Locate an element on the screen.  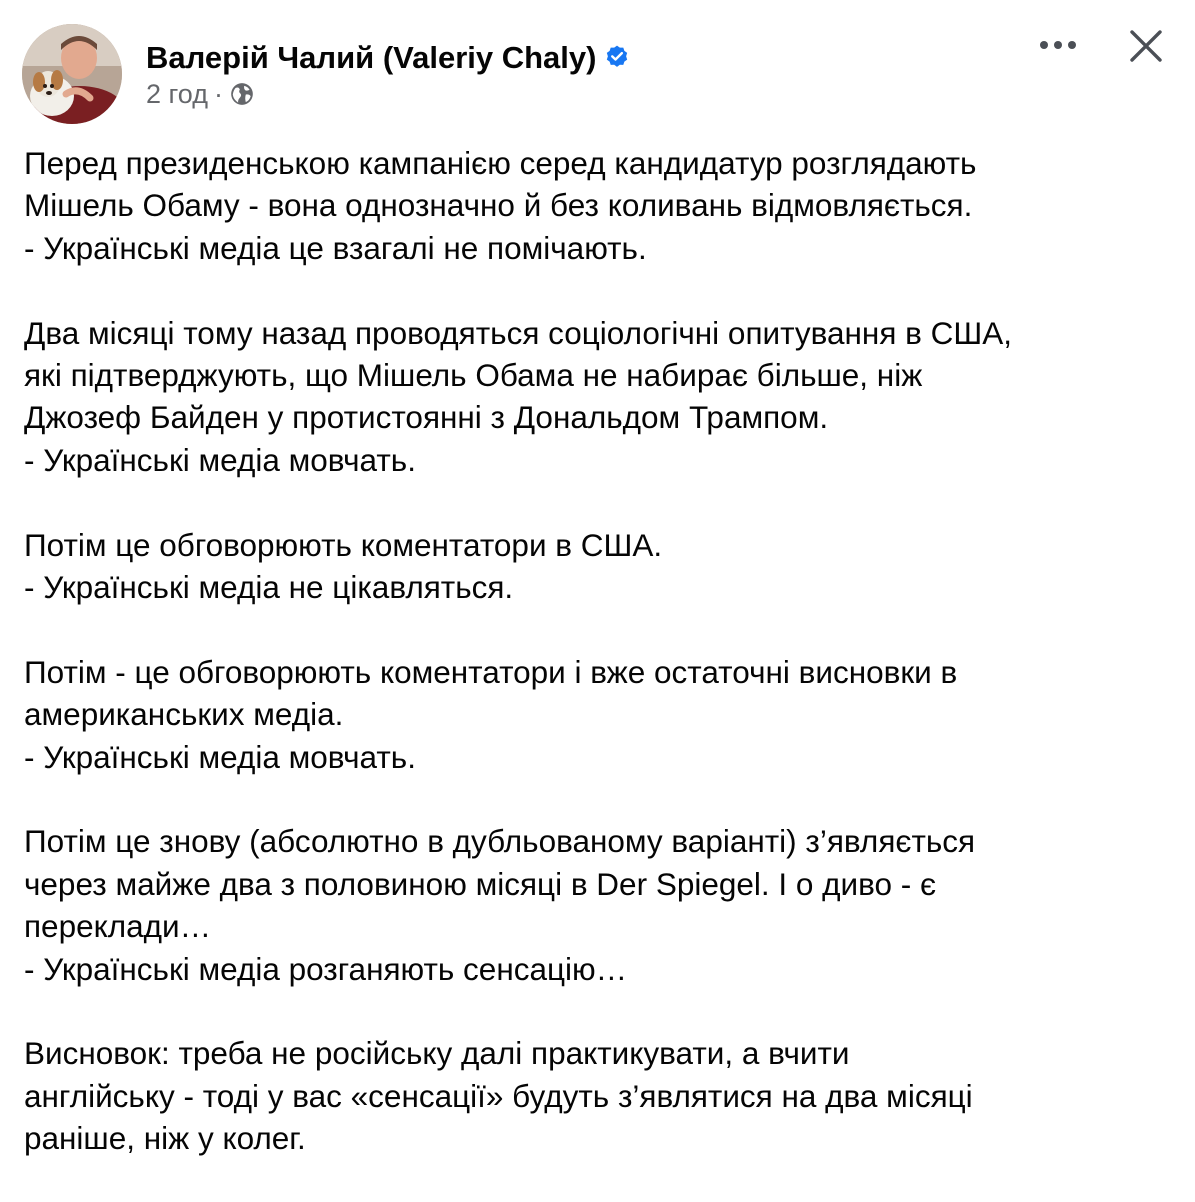
author-name-text: Валерій Чалий (Valeriy Chaly) is located at coordinates (371, 57).